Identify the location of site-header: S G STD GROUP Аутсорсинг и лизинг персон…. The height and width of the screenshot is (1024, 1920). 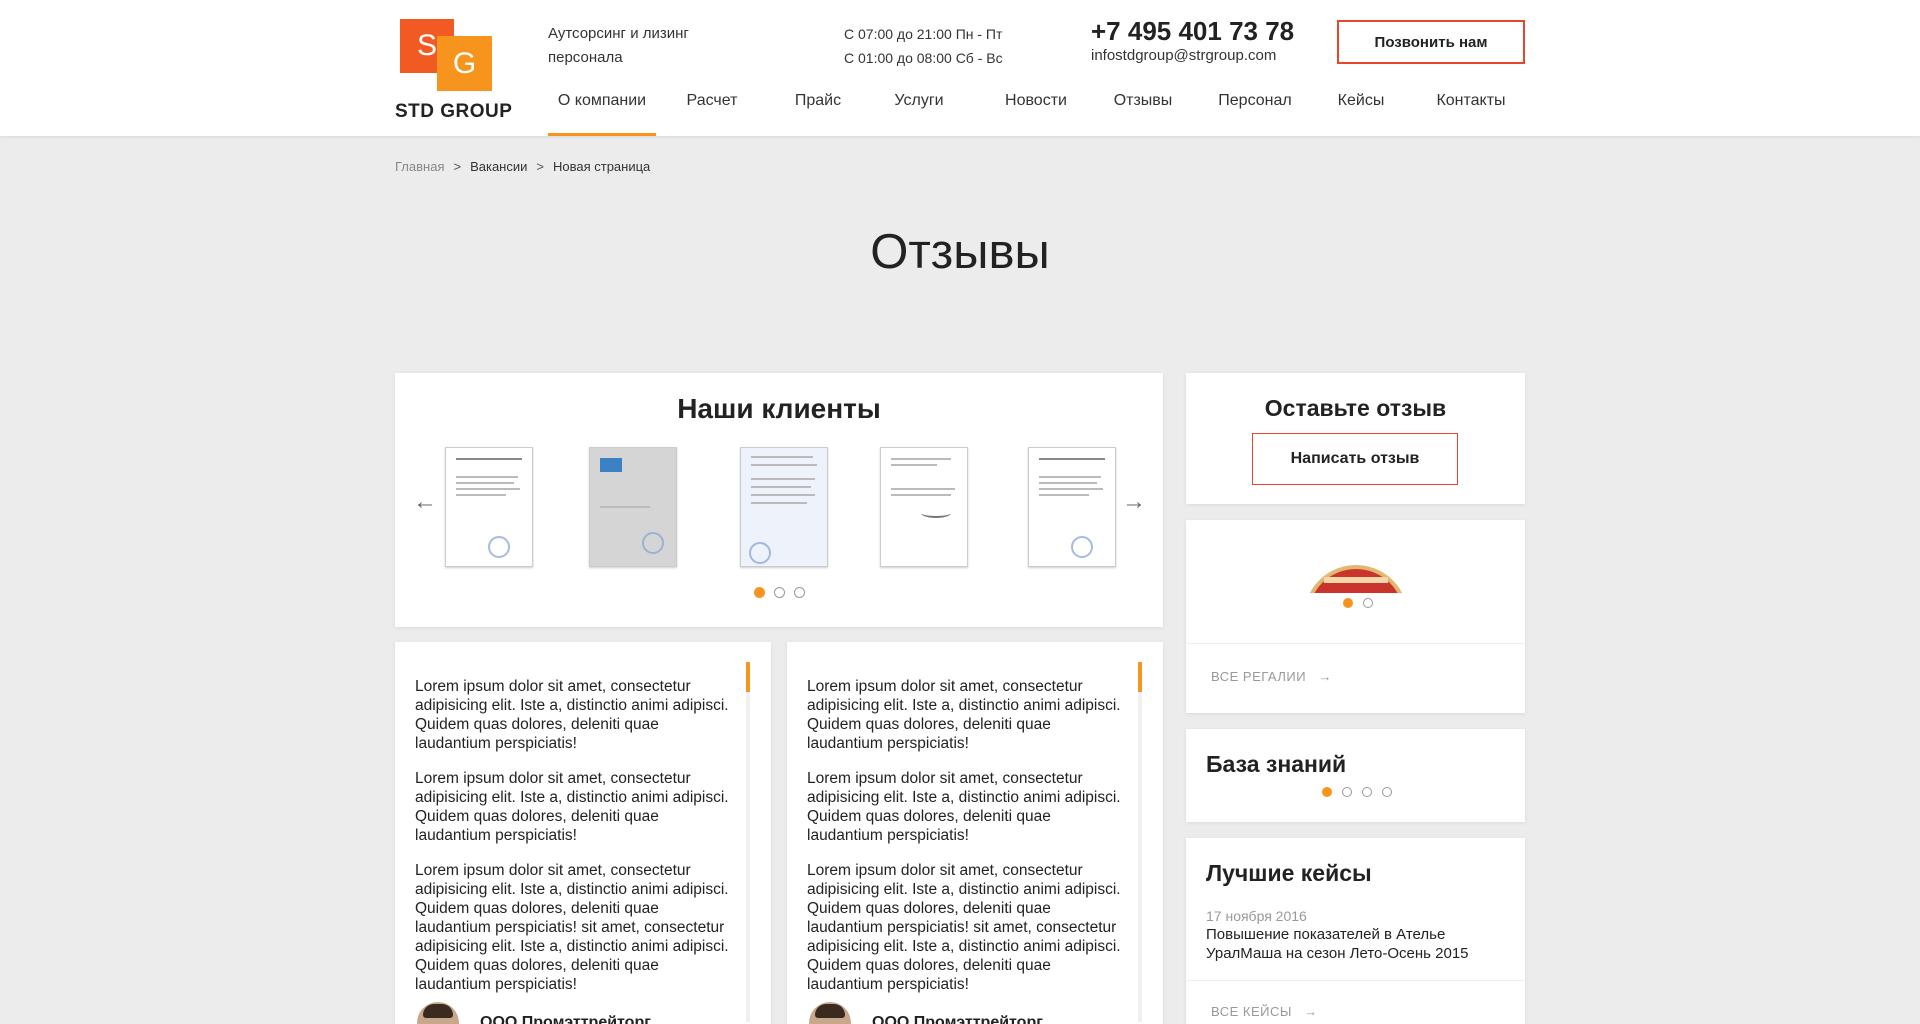
(960, 68).